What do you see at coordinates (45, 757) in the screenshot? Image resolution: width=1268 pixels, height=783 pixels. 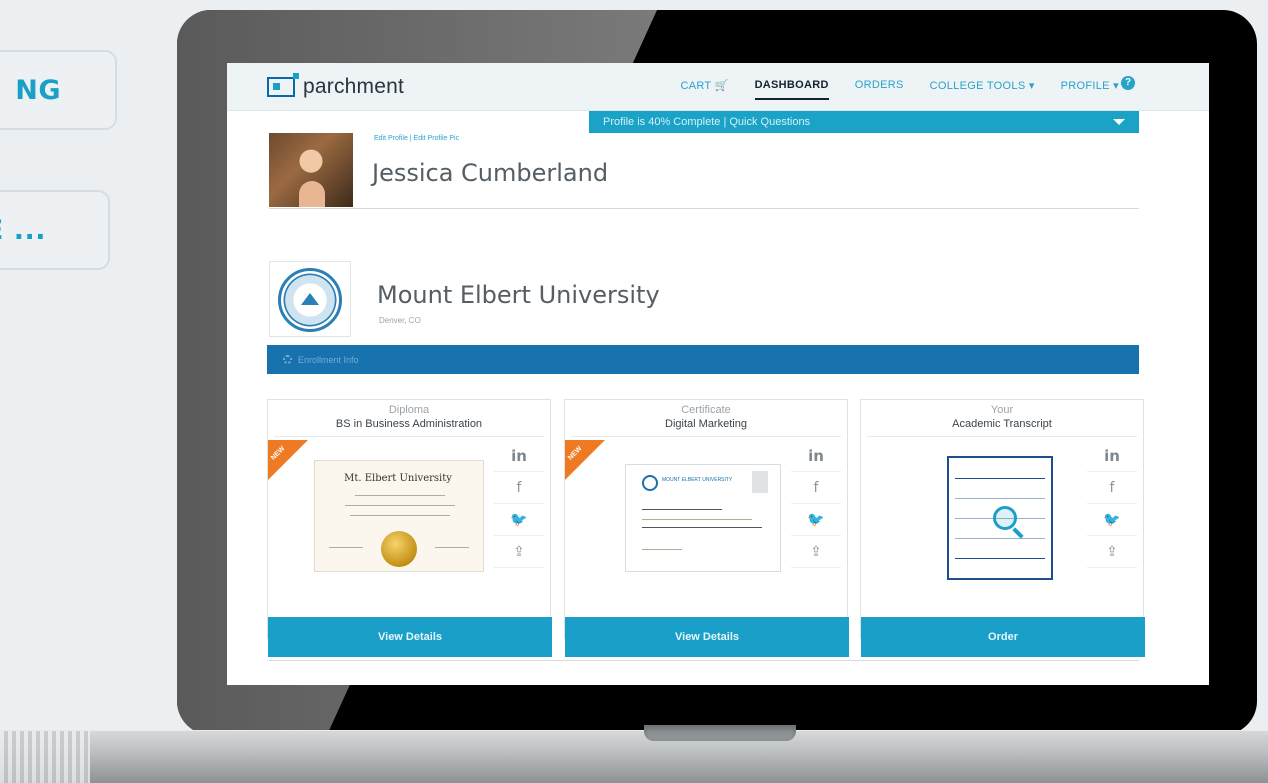 I see `base-texture` at bounding box center [45, 757].